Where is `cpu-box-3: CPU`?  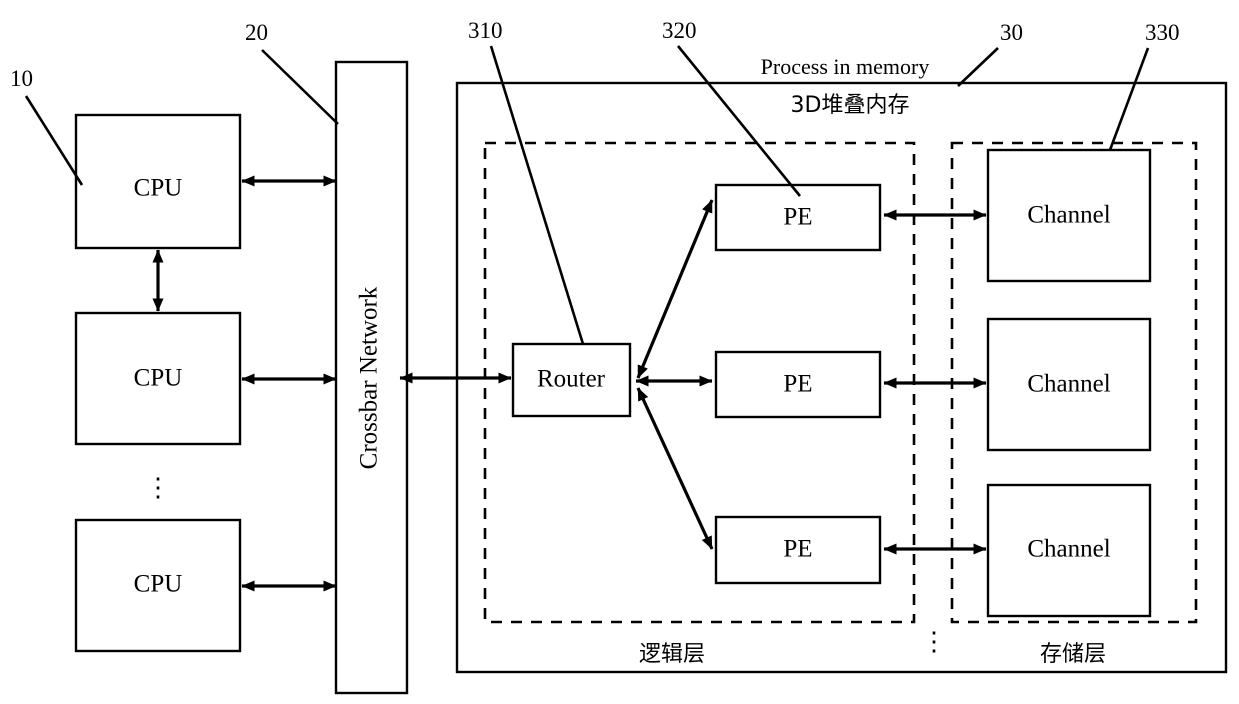 cpu-box-3: CPU is located at coordinates (158, 585).